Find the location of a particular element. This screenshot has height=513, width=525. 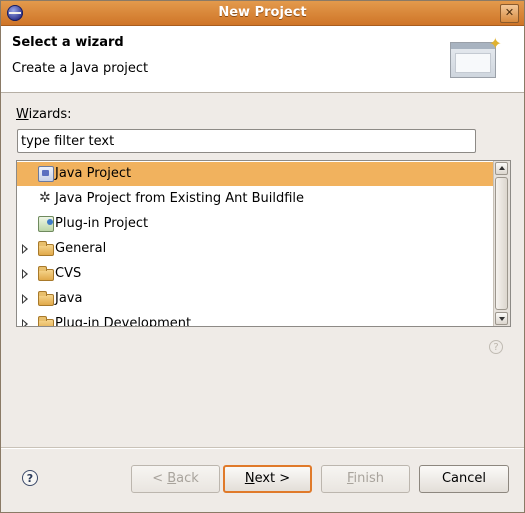

wizards-label-mnemonic: W is located at coordinates (22, 114).